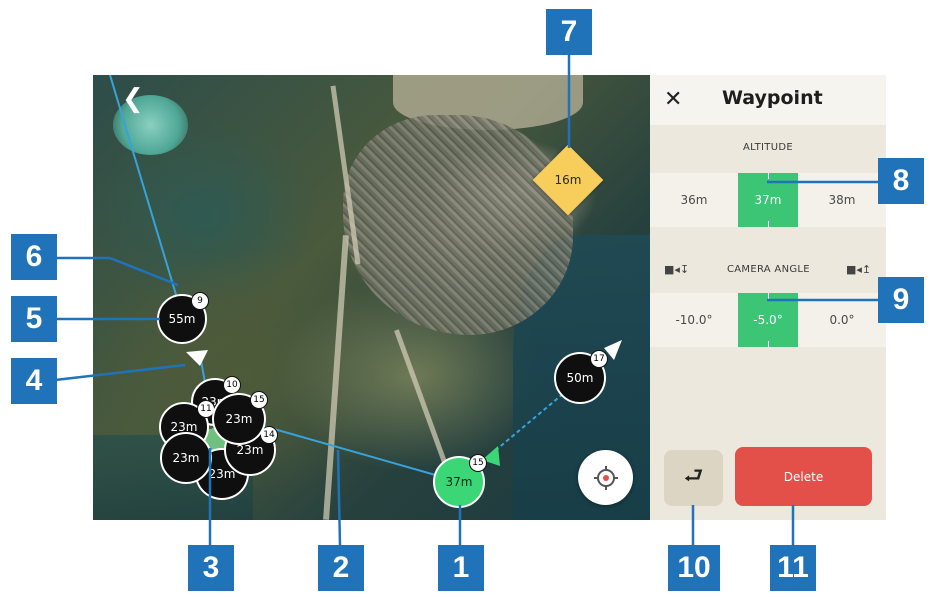 The image size is (949, 597). Describe the element at coordinates (772, 98) in the screenshot. I see `panel-title: Waypoint` at that location.